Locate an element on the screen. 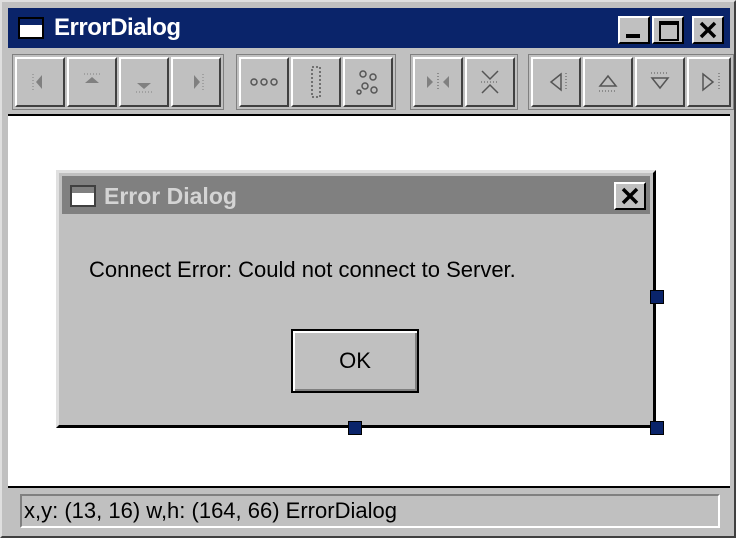 The image size is (736, 538). center-vertical-icon is located at coordinates (490, 82).